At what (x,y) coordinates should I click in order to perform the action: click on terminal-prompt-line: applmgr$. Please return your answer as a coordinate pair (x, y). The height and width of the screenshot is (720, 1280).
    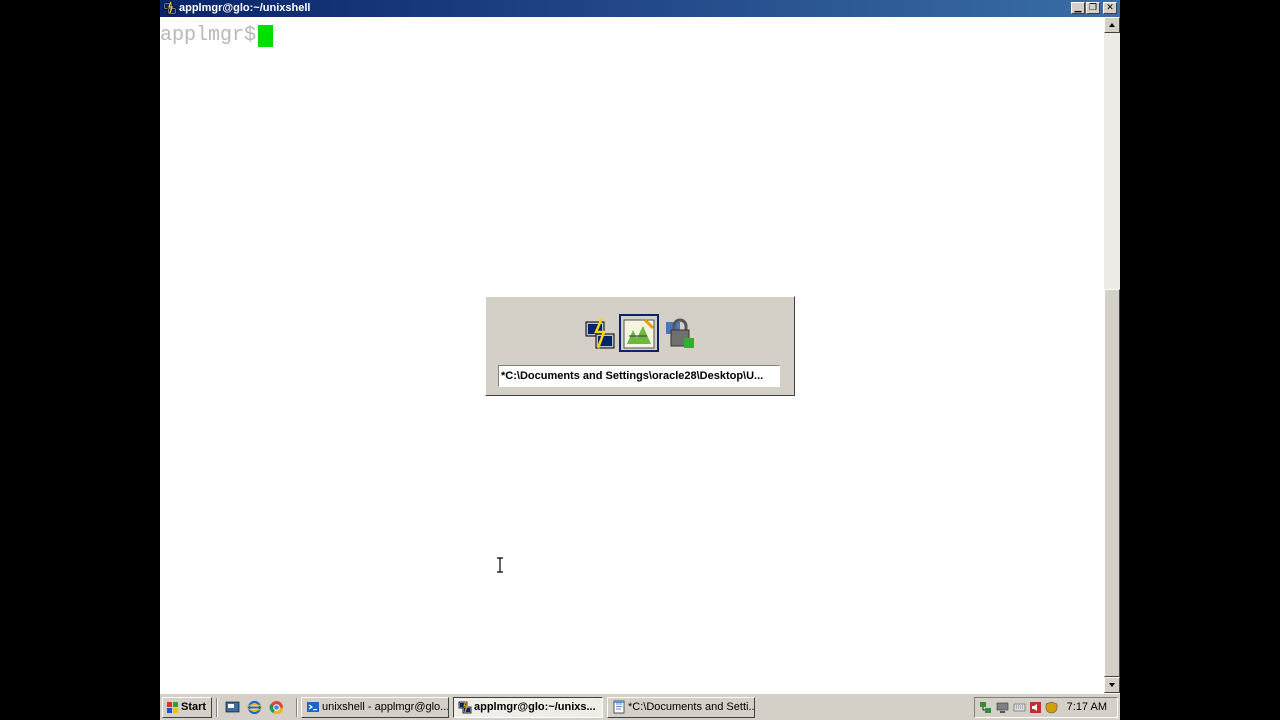
    Looking at the image, I should click on (217, 35).